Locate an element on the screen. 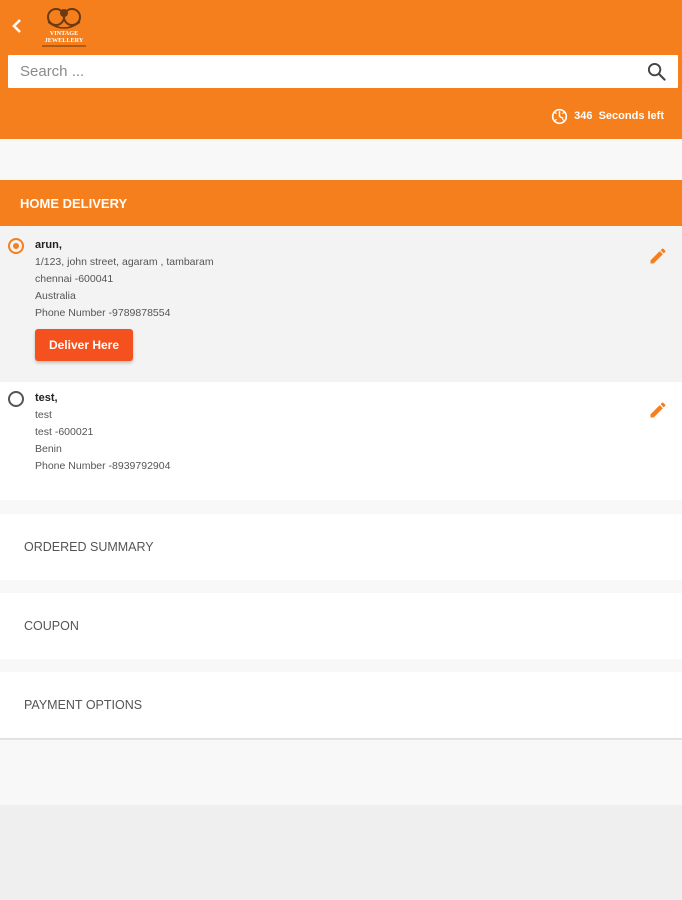 The width and height of the screenshot is (682, 900). address-country: Australia is located at coordinates (55, 296).